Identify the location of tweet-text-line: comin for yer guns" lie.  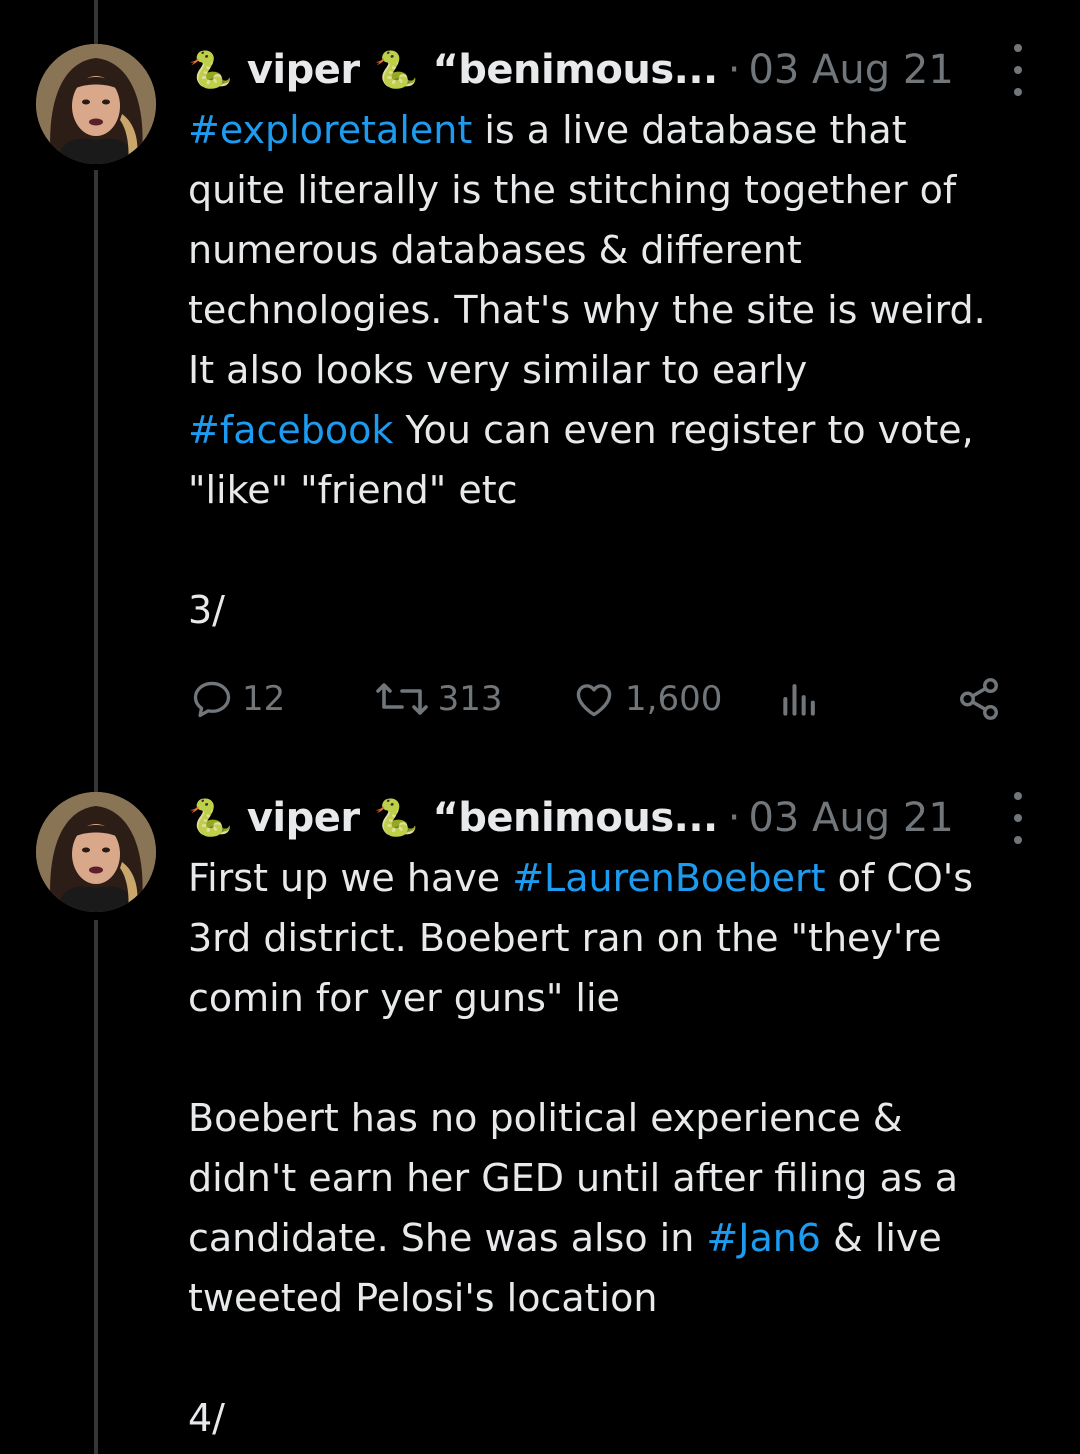
(618, 998).